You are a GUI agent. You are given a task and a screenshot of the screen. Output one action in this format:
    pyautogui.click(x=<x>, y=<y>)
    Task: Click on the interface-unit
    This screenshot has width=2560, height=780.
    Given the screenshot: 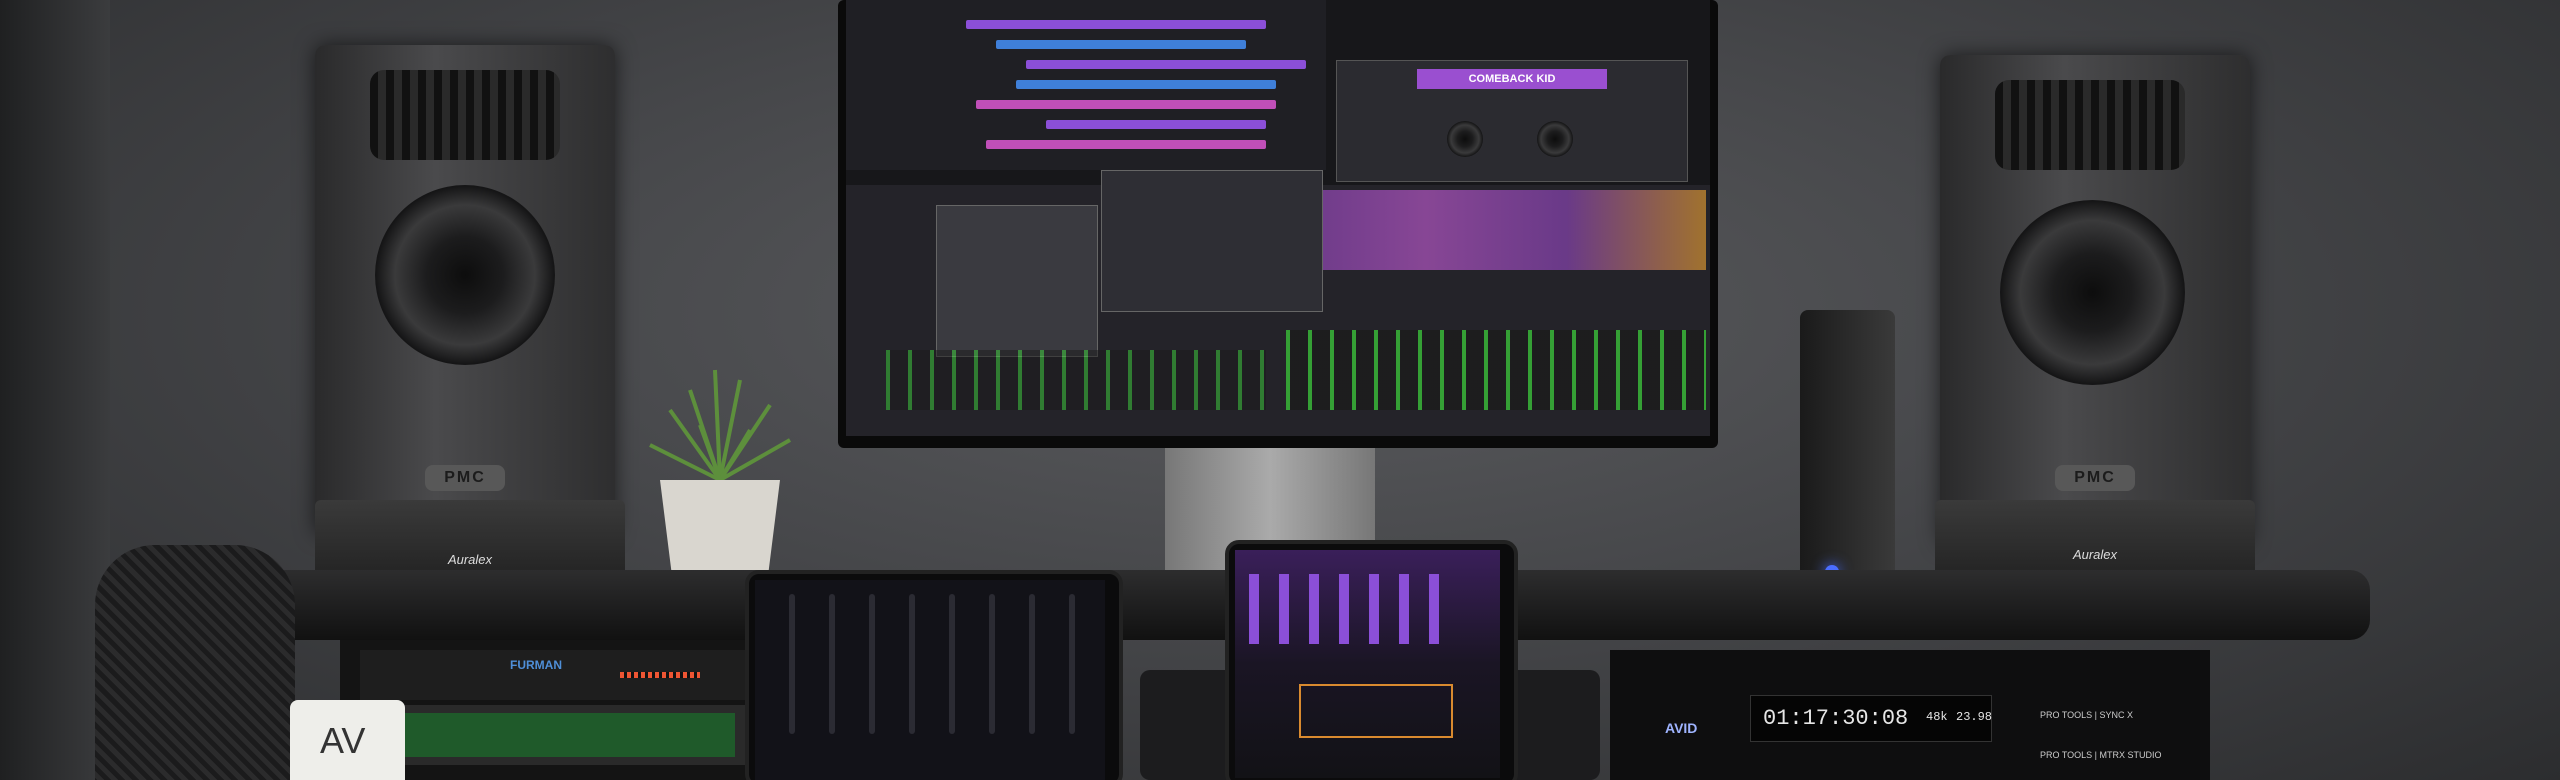 What is the action you would take?
    pyautogui.click(x=555, y=735)
    